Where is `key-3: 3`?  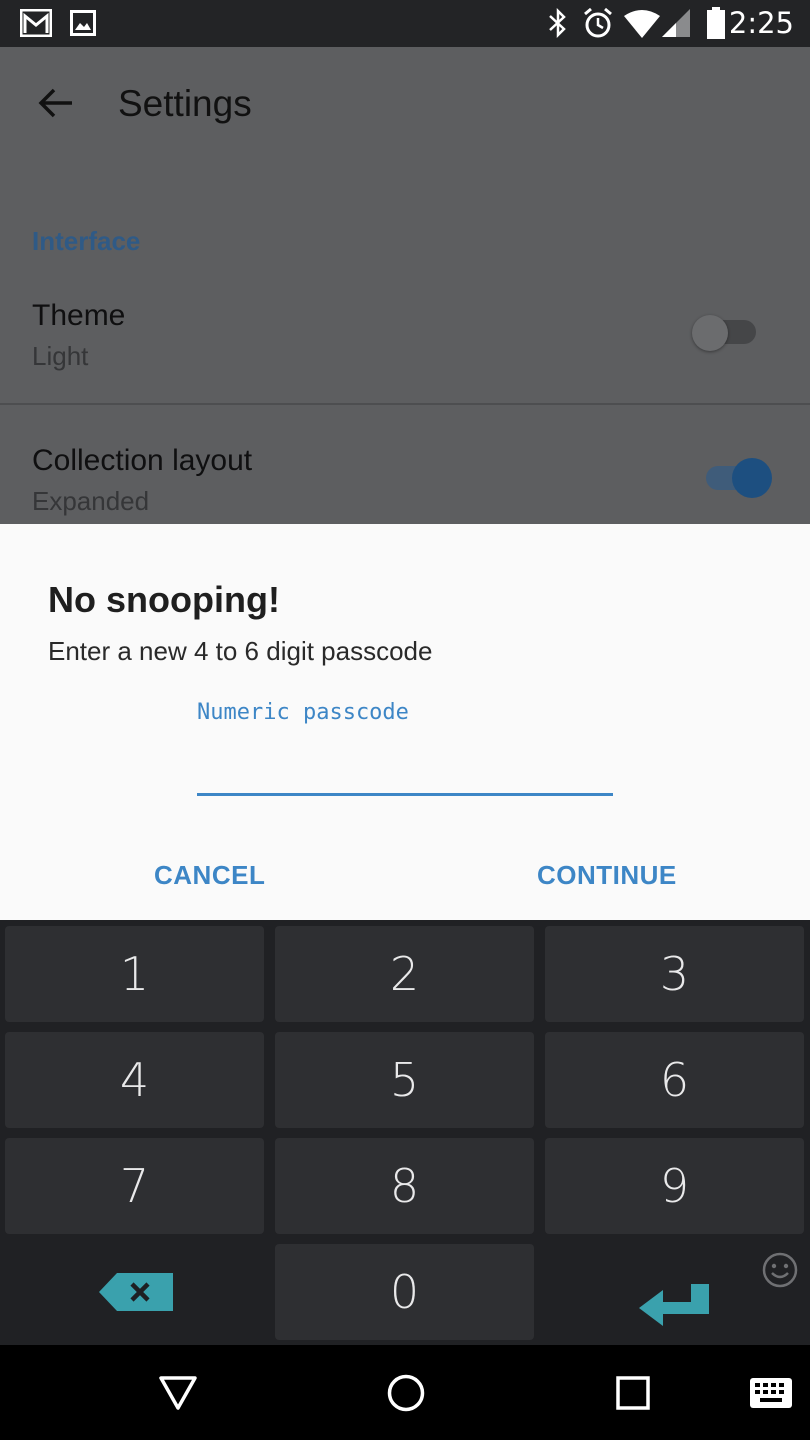
key-3: 3 is located at coordinates (674, 974).